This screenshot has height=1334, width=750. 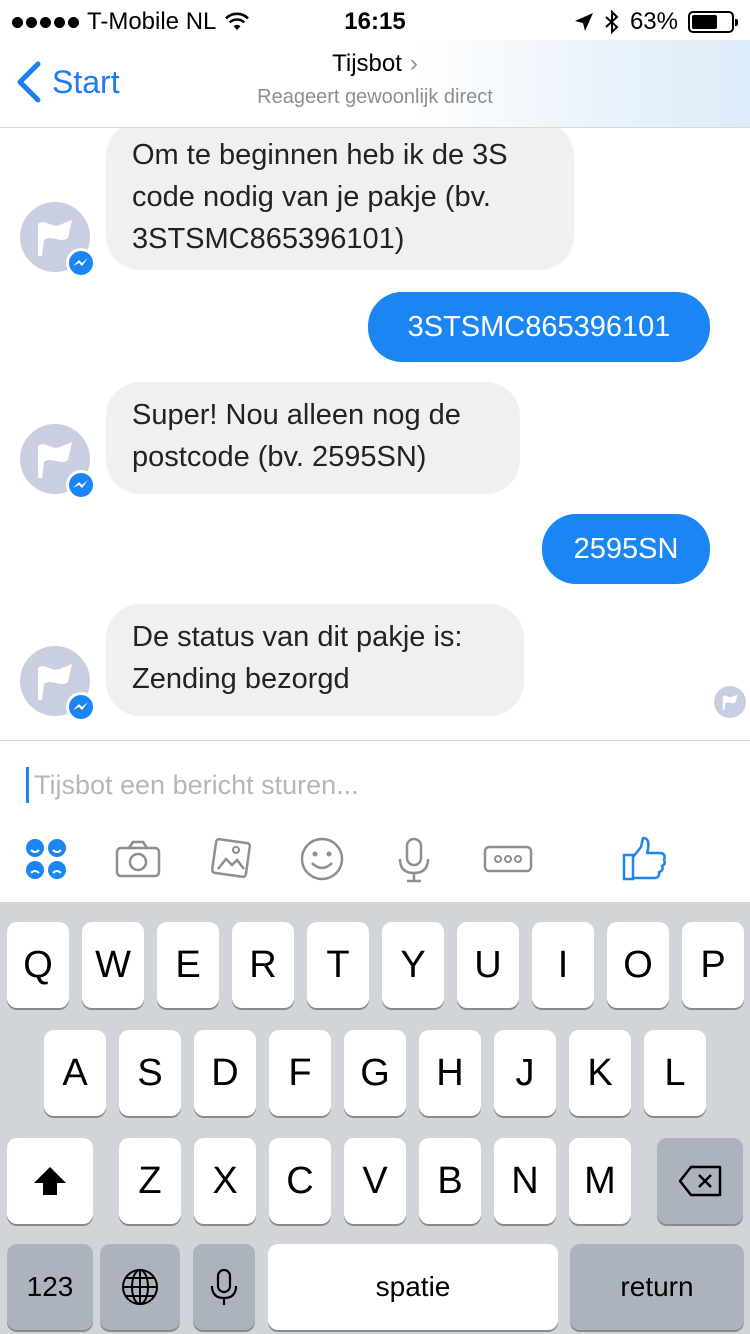 I want to click on key-p: P, so click(x=713, y=965).